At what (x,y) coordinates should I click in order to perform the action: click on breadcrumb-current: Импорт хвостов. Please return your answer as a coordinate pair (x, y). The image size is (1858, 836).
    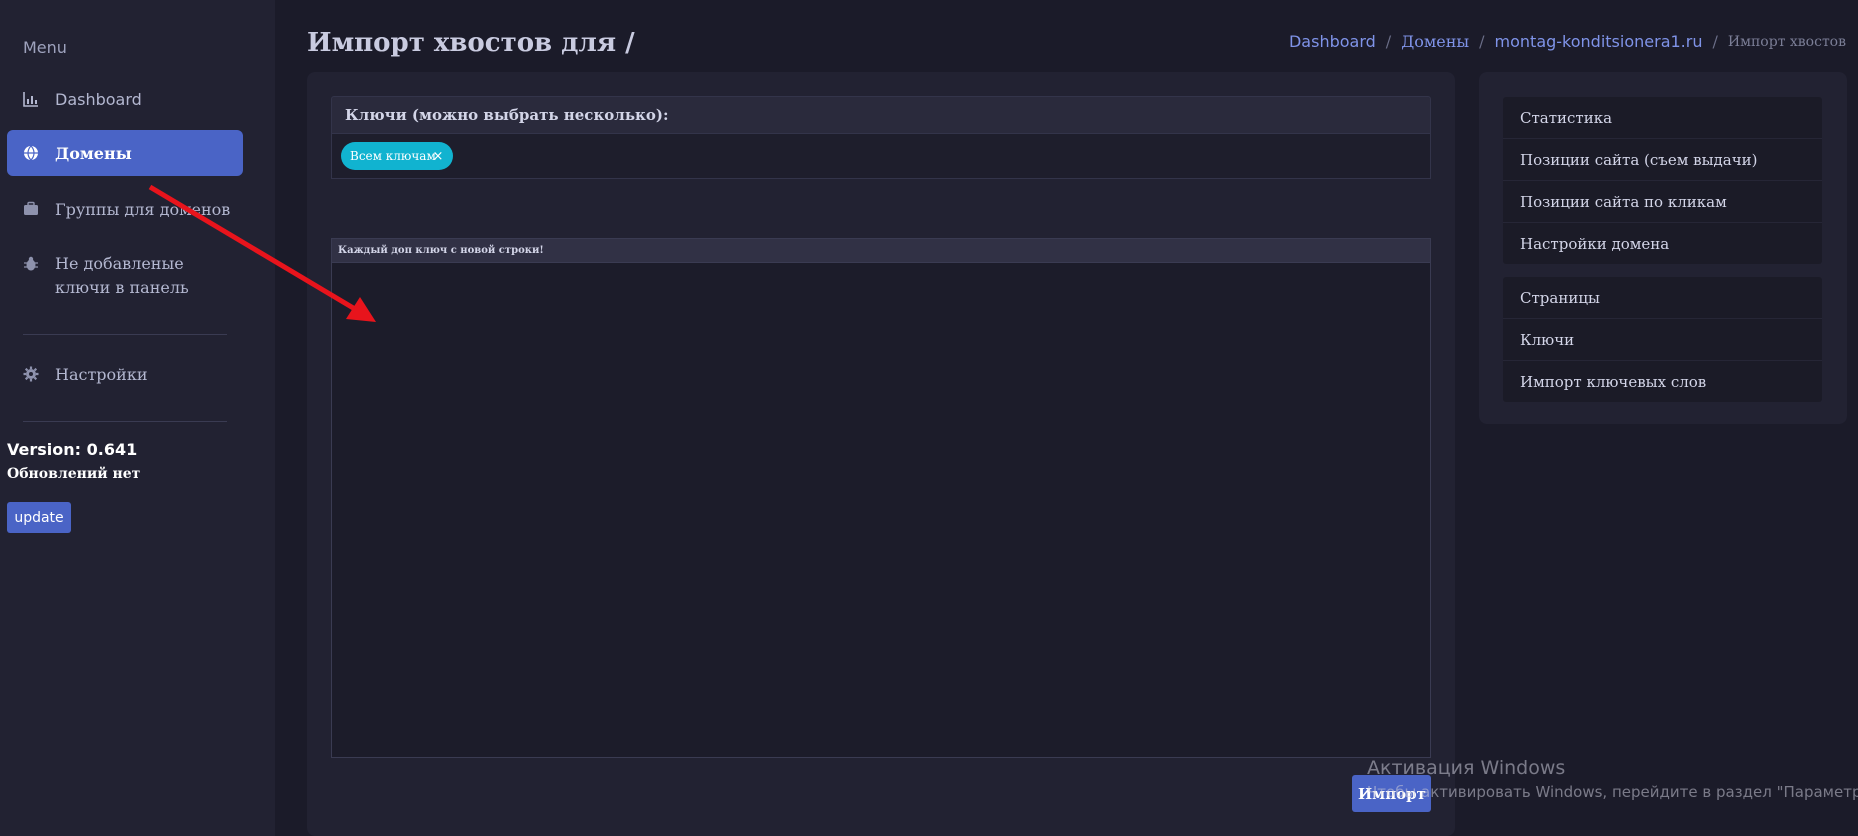
    Looking at the image, I should click on (1786, 41).